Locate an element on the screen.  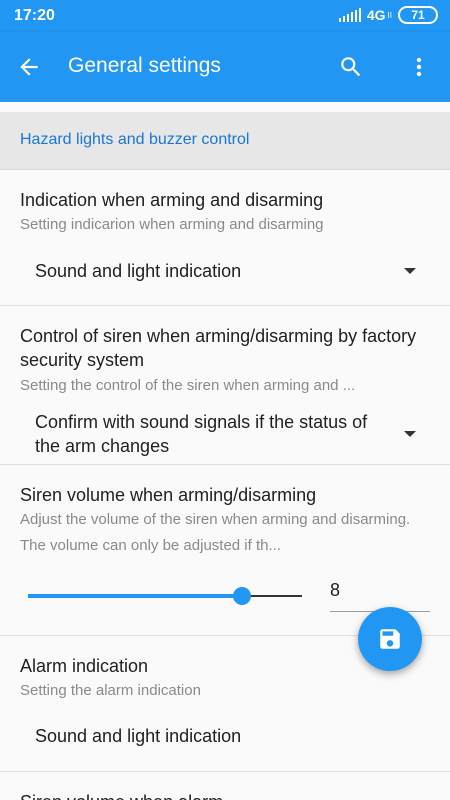
search-icon is located at coordinates (351, 67).